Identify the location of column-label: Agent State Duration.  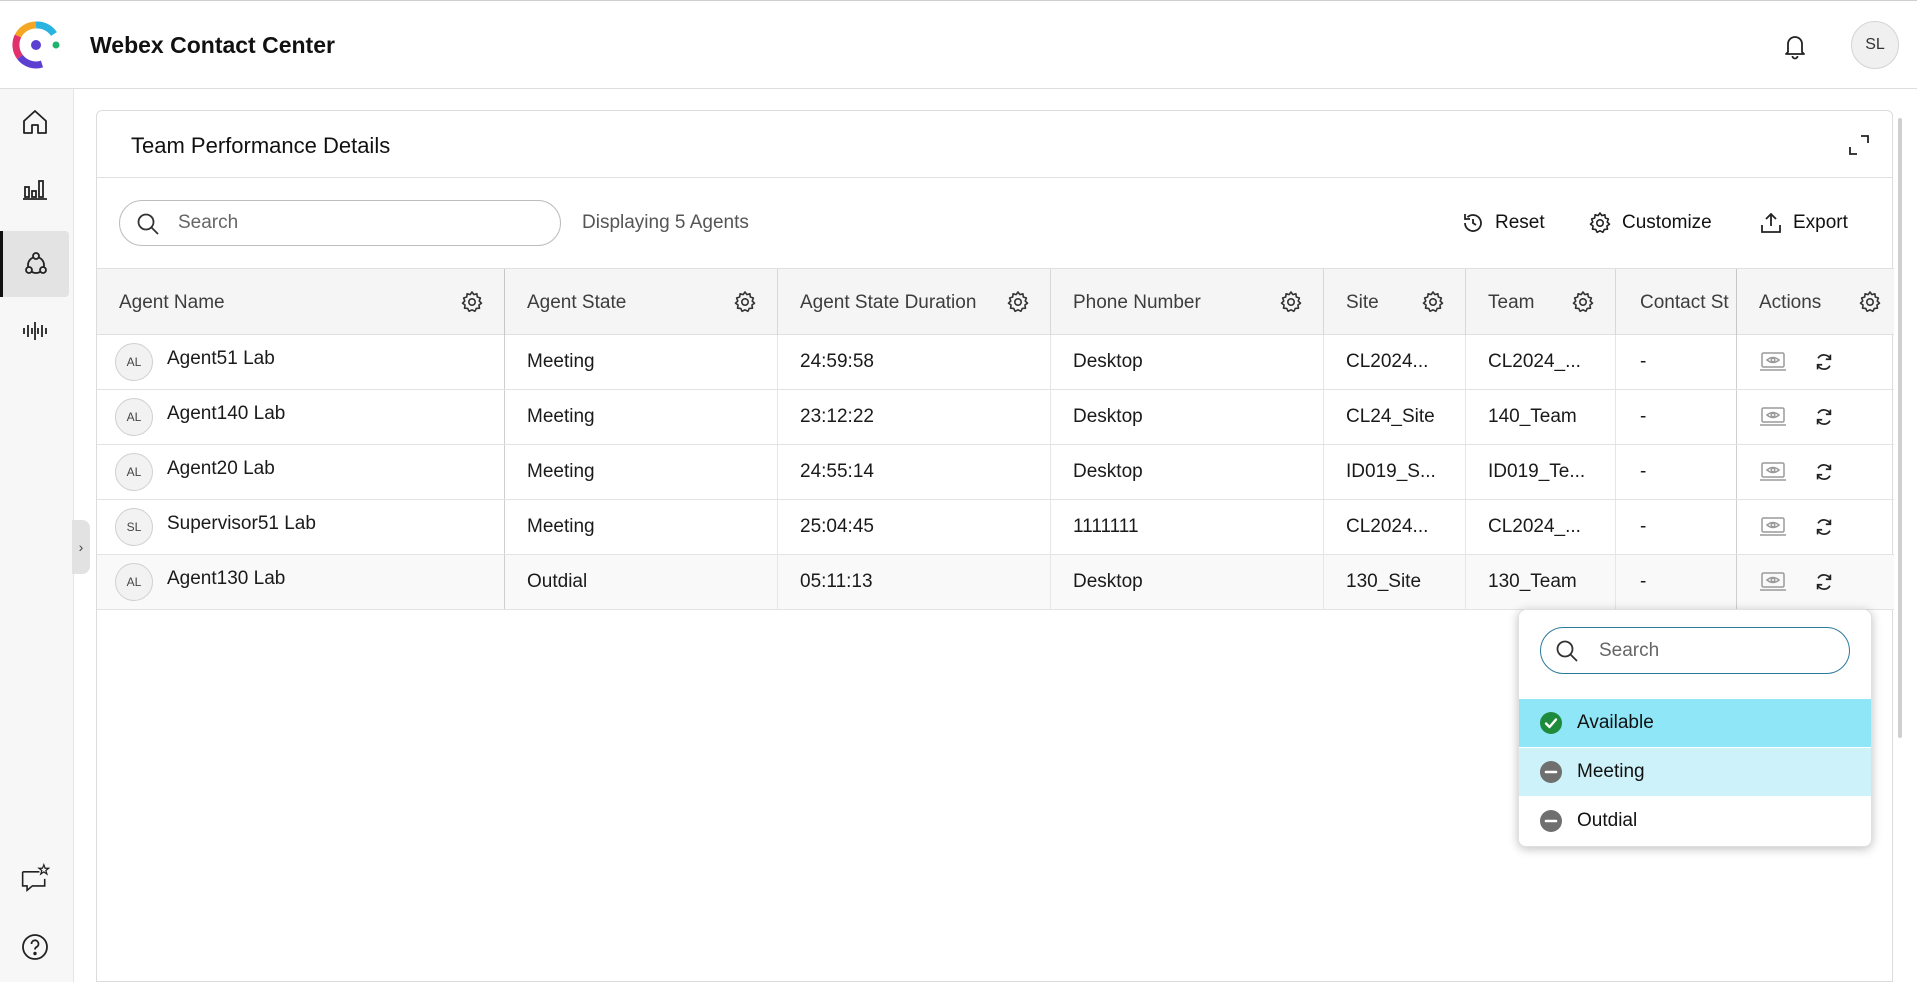
(888, 302).